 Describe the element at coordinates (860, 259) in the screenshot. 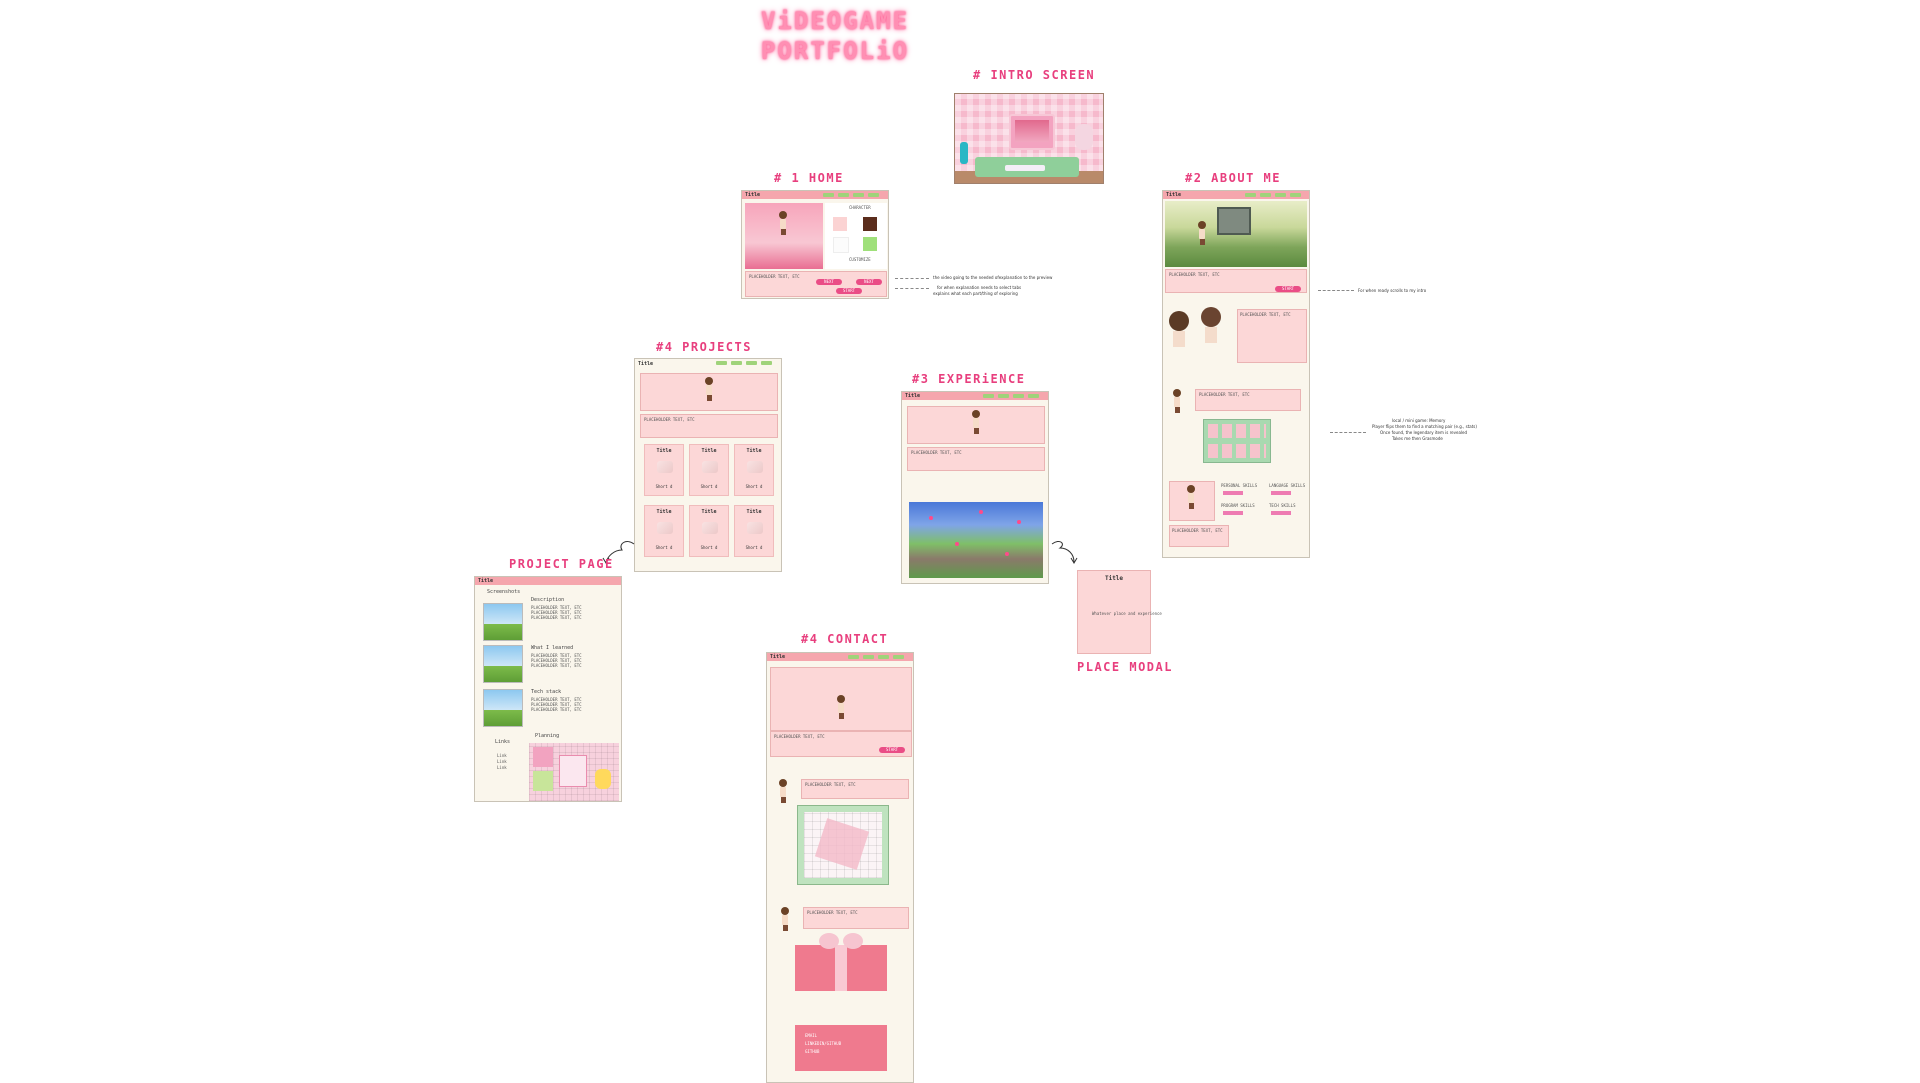

I see `home-panel-label-2: CUSTOMIZE` at that location.